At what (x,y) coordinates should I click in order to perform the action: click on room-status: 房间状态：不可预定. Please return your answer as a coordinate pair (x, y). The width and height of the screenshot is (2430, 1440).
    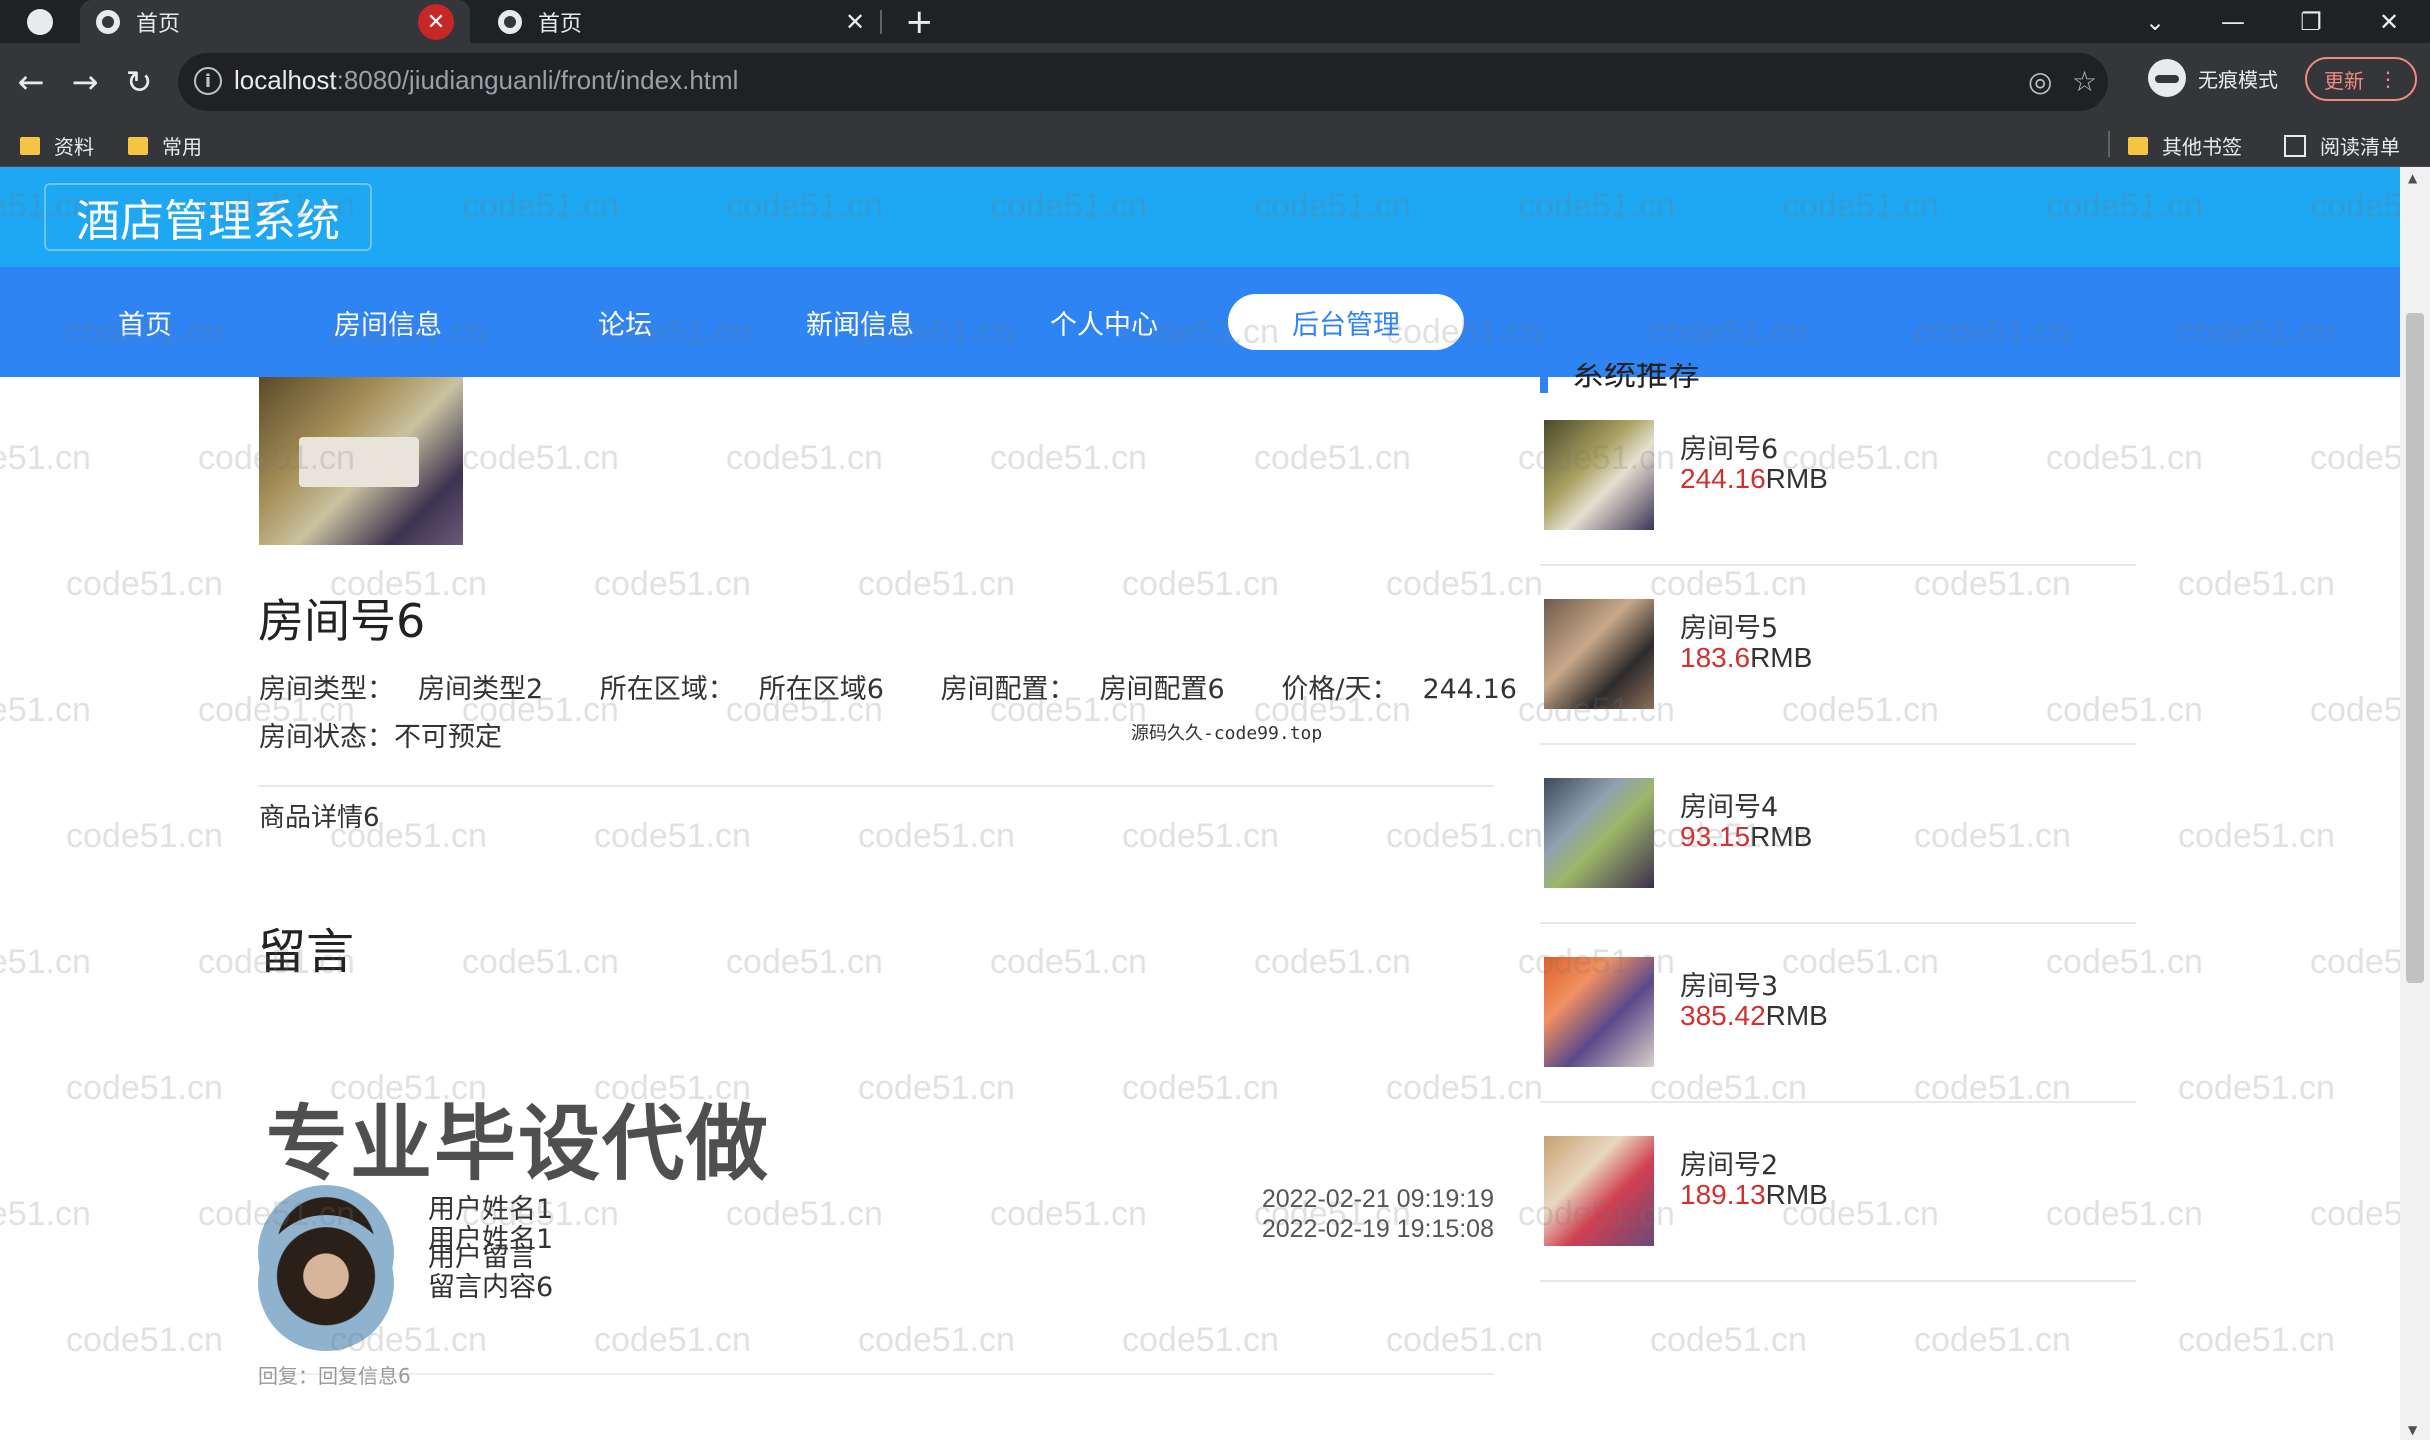
    Looking at the image, I should click on (380, 737).